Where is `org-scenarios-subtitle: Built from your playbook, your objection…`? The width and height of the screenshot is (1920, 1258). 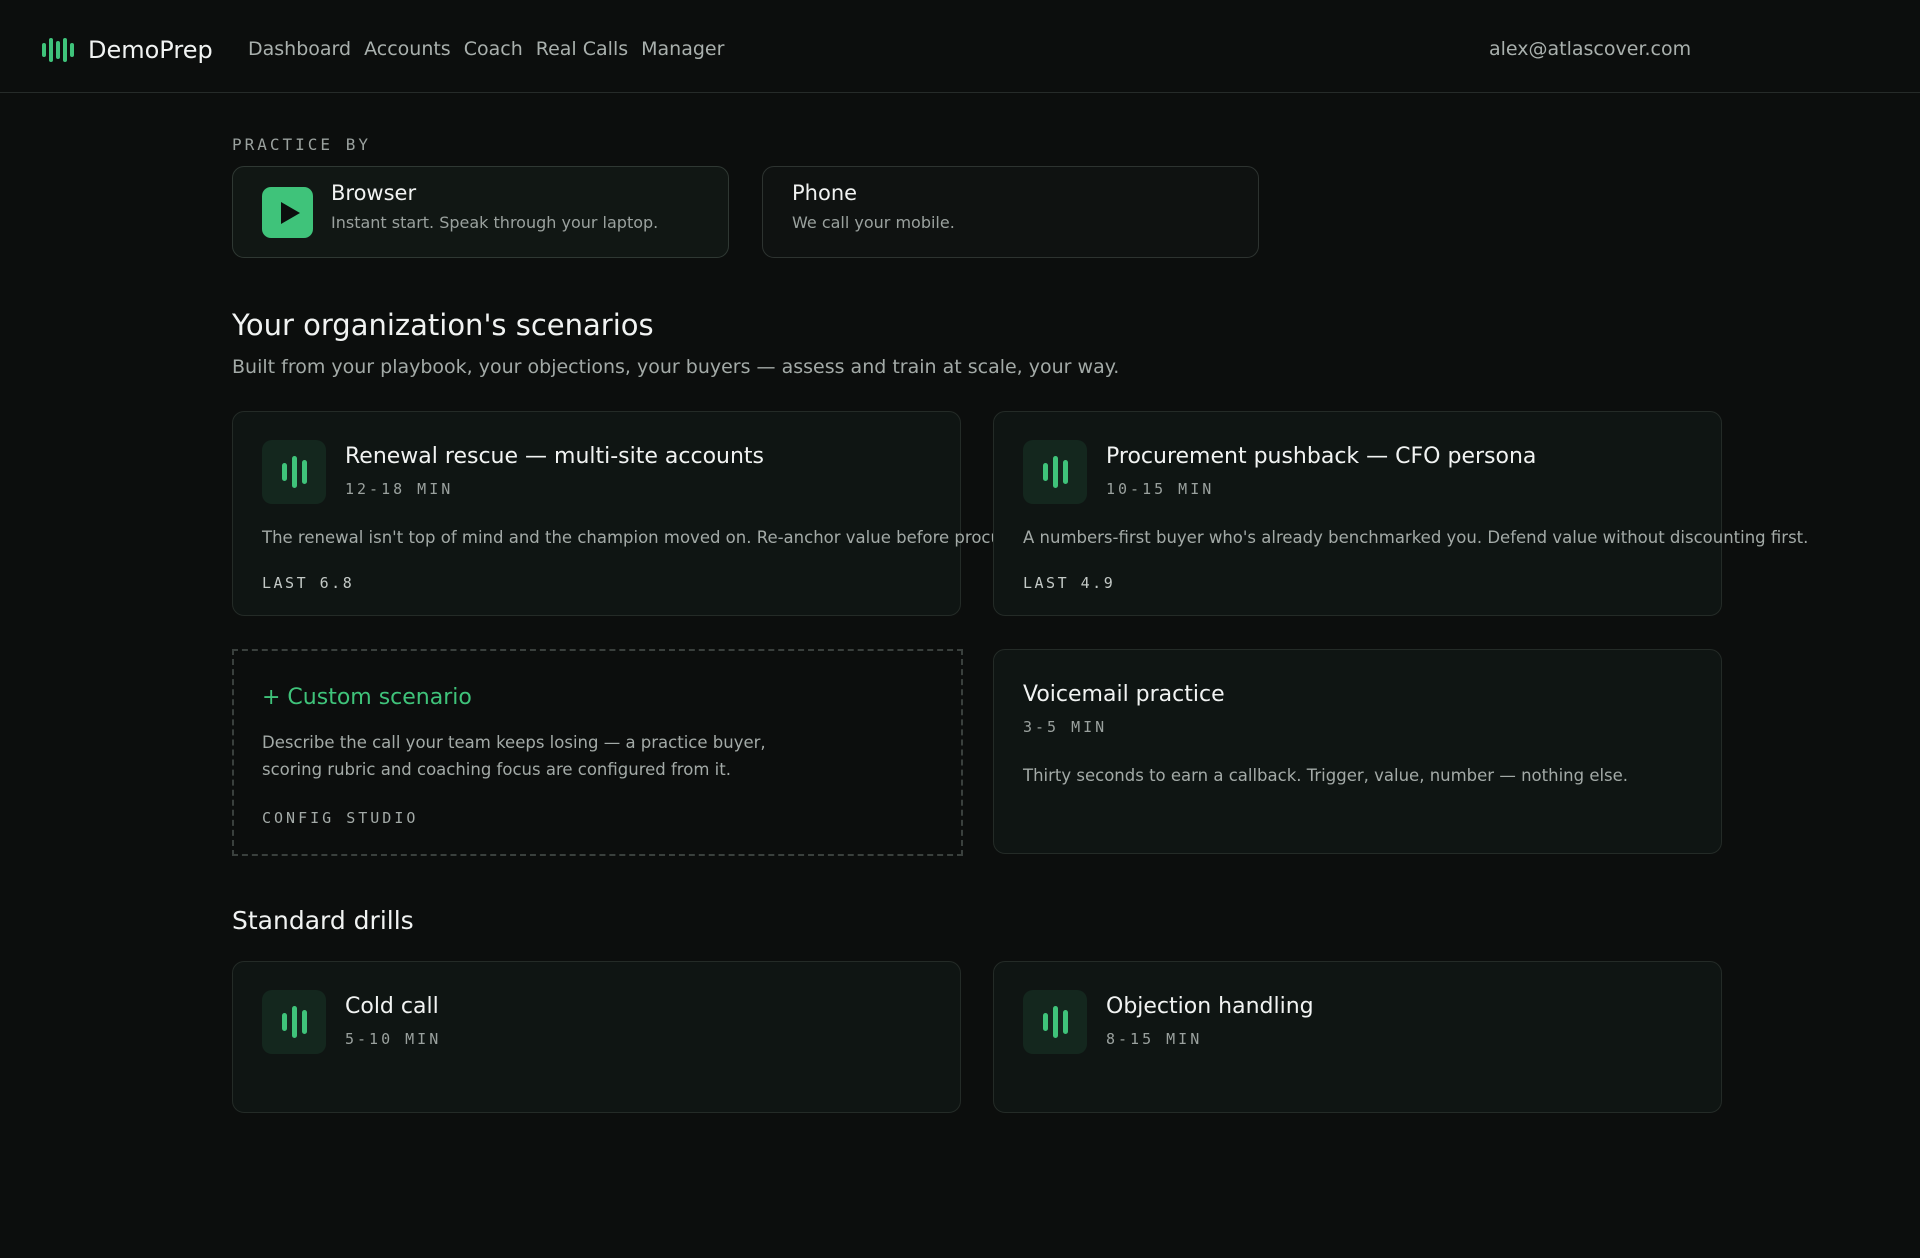
org-scenarios-subtitle: Built from your playbook, your objection… is located at coordinates (676, 367).